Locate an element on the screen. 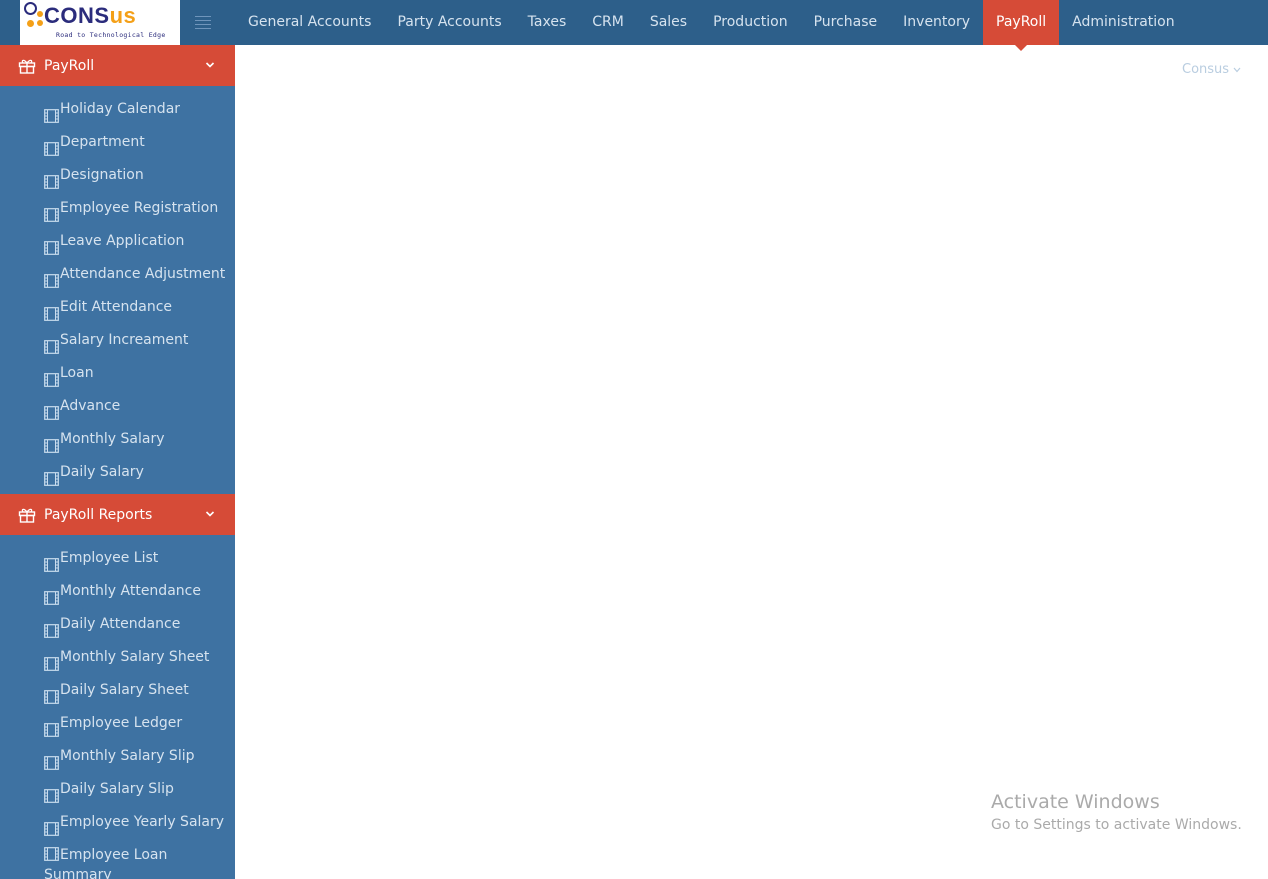  logo-text: CONSus is located at coordinates (90, 16).